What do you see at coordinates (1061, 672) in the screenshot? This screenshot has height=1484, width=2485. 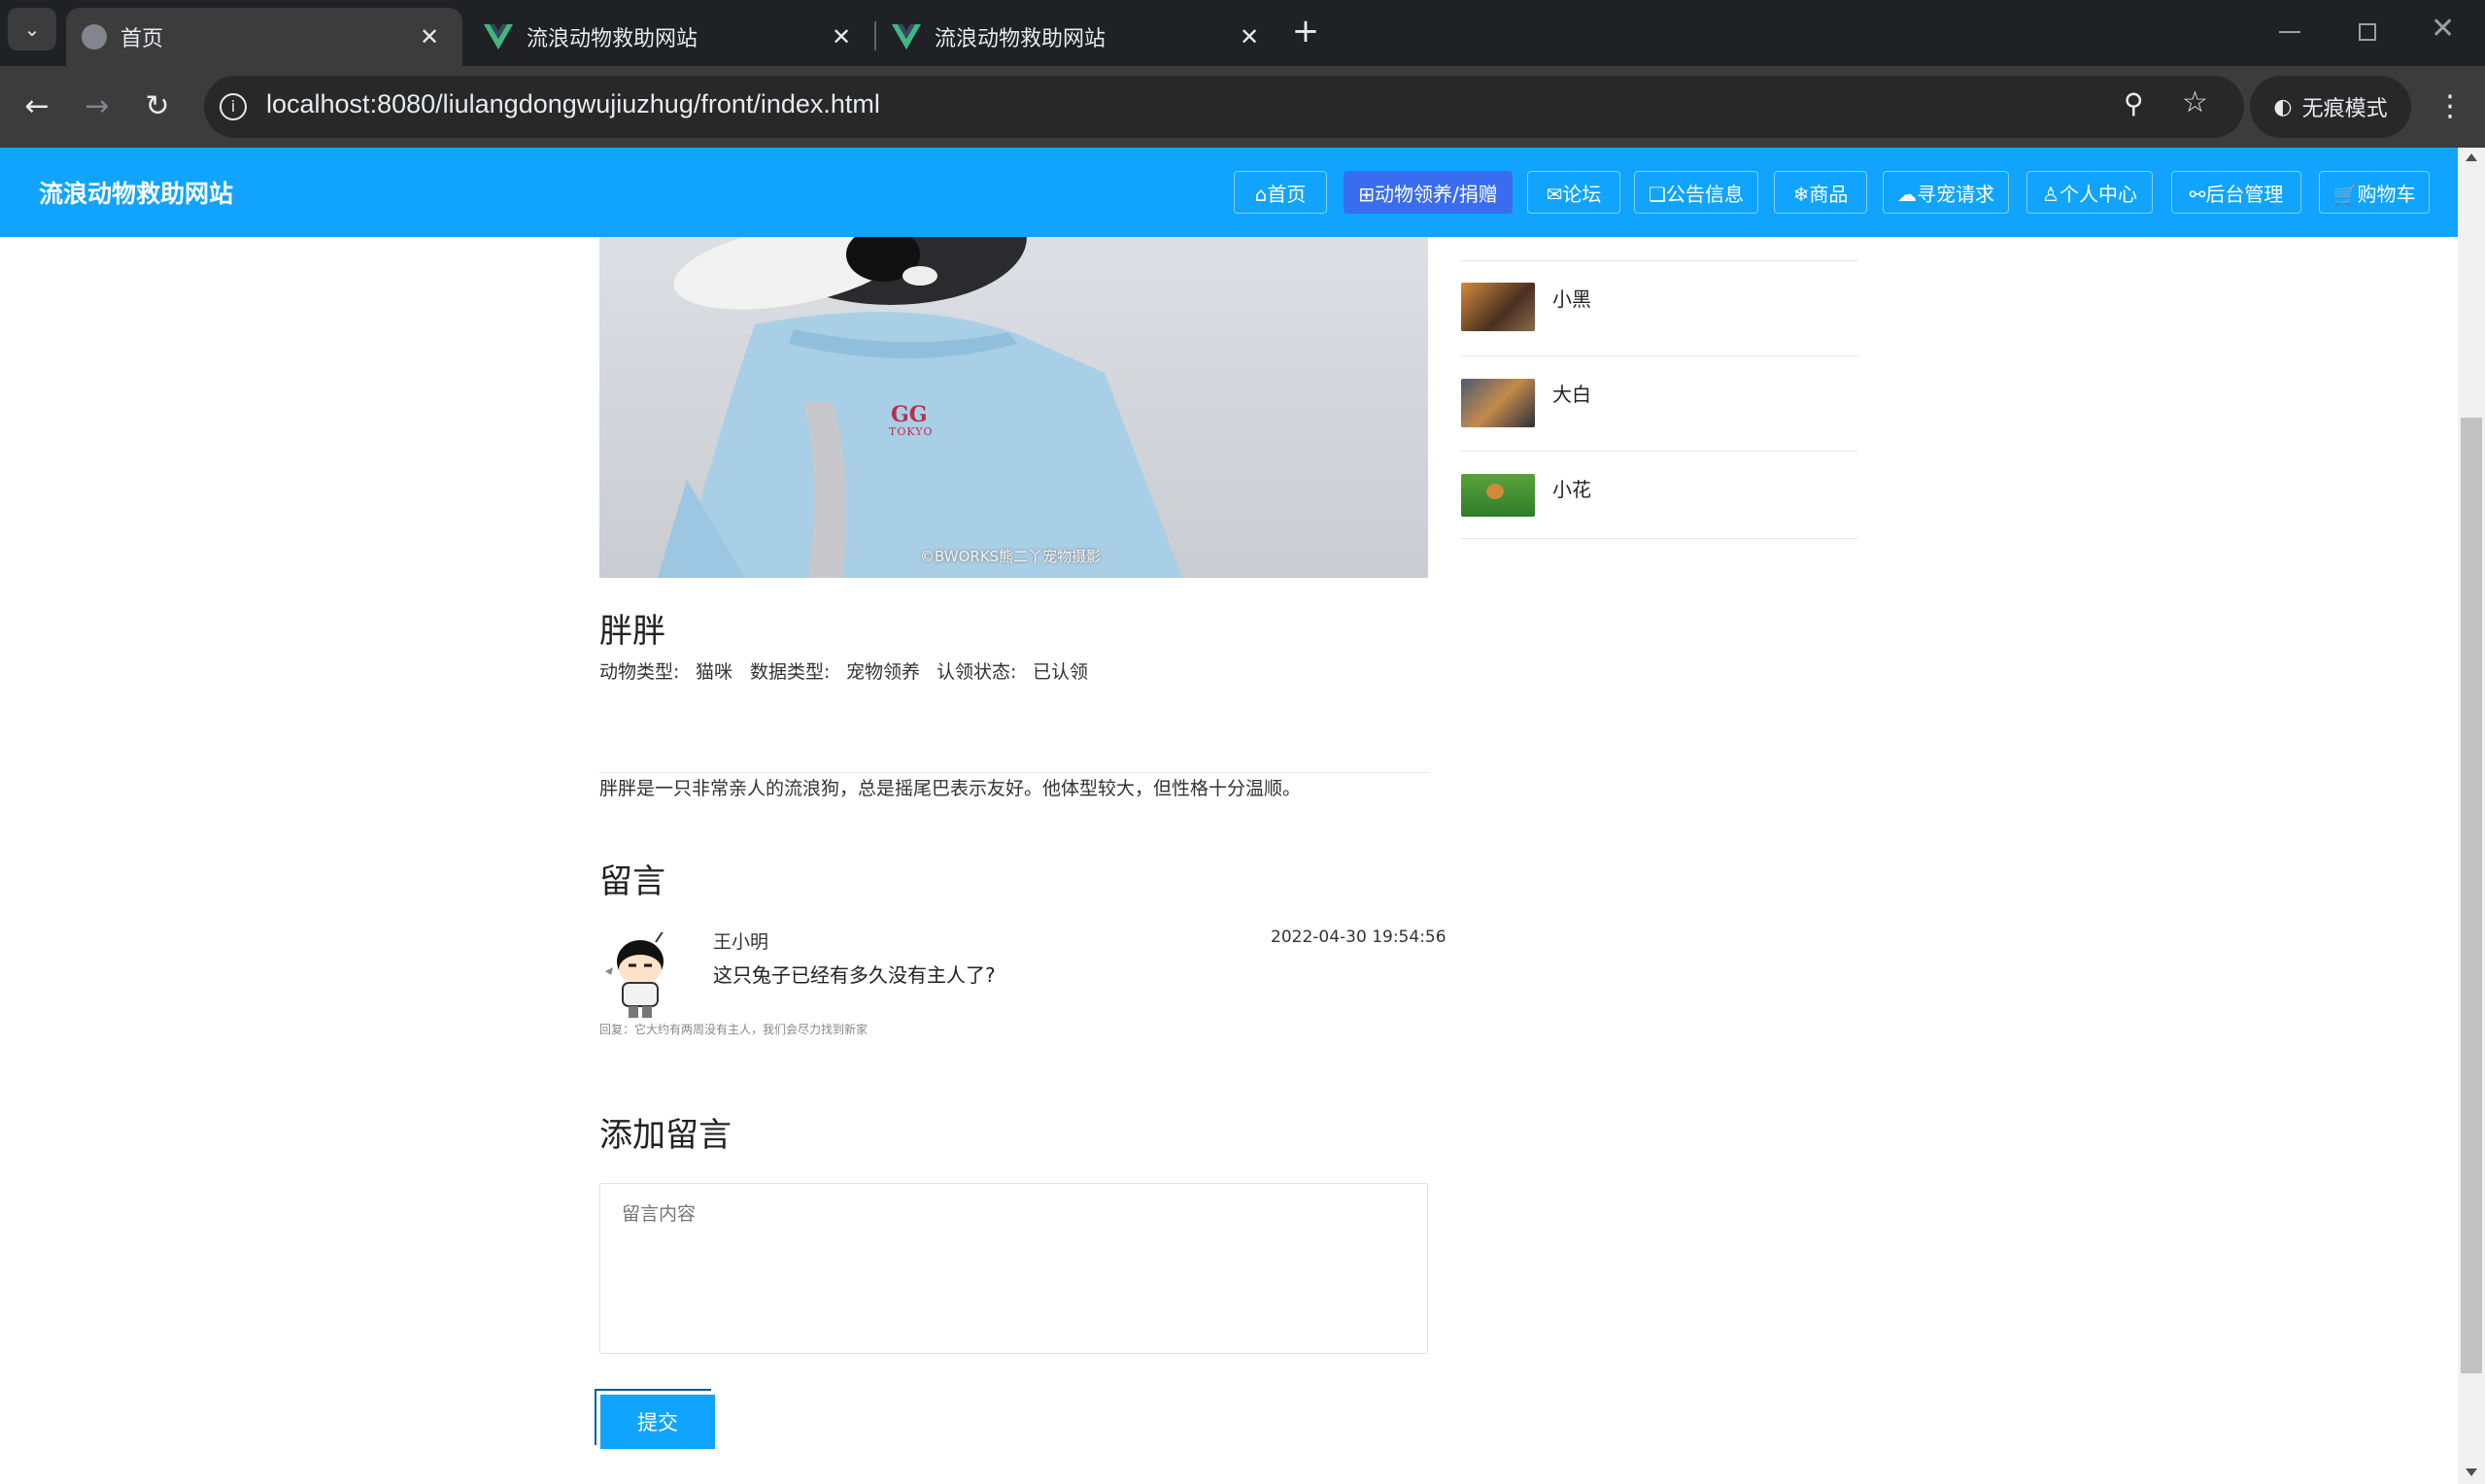 I see `status-value: 已认领` at bounding box center [1061, 672].